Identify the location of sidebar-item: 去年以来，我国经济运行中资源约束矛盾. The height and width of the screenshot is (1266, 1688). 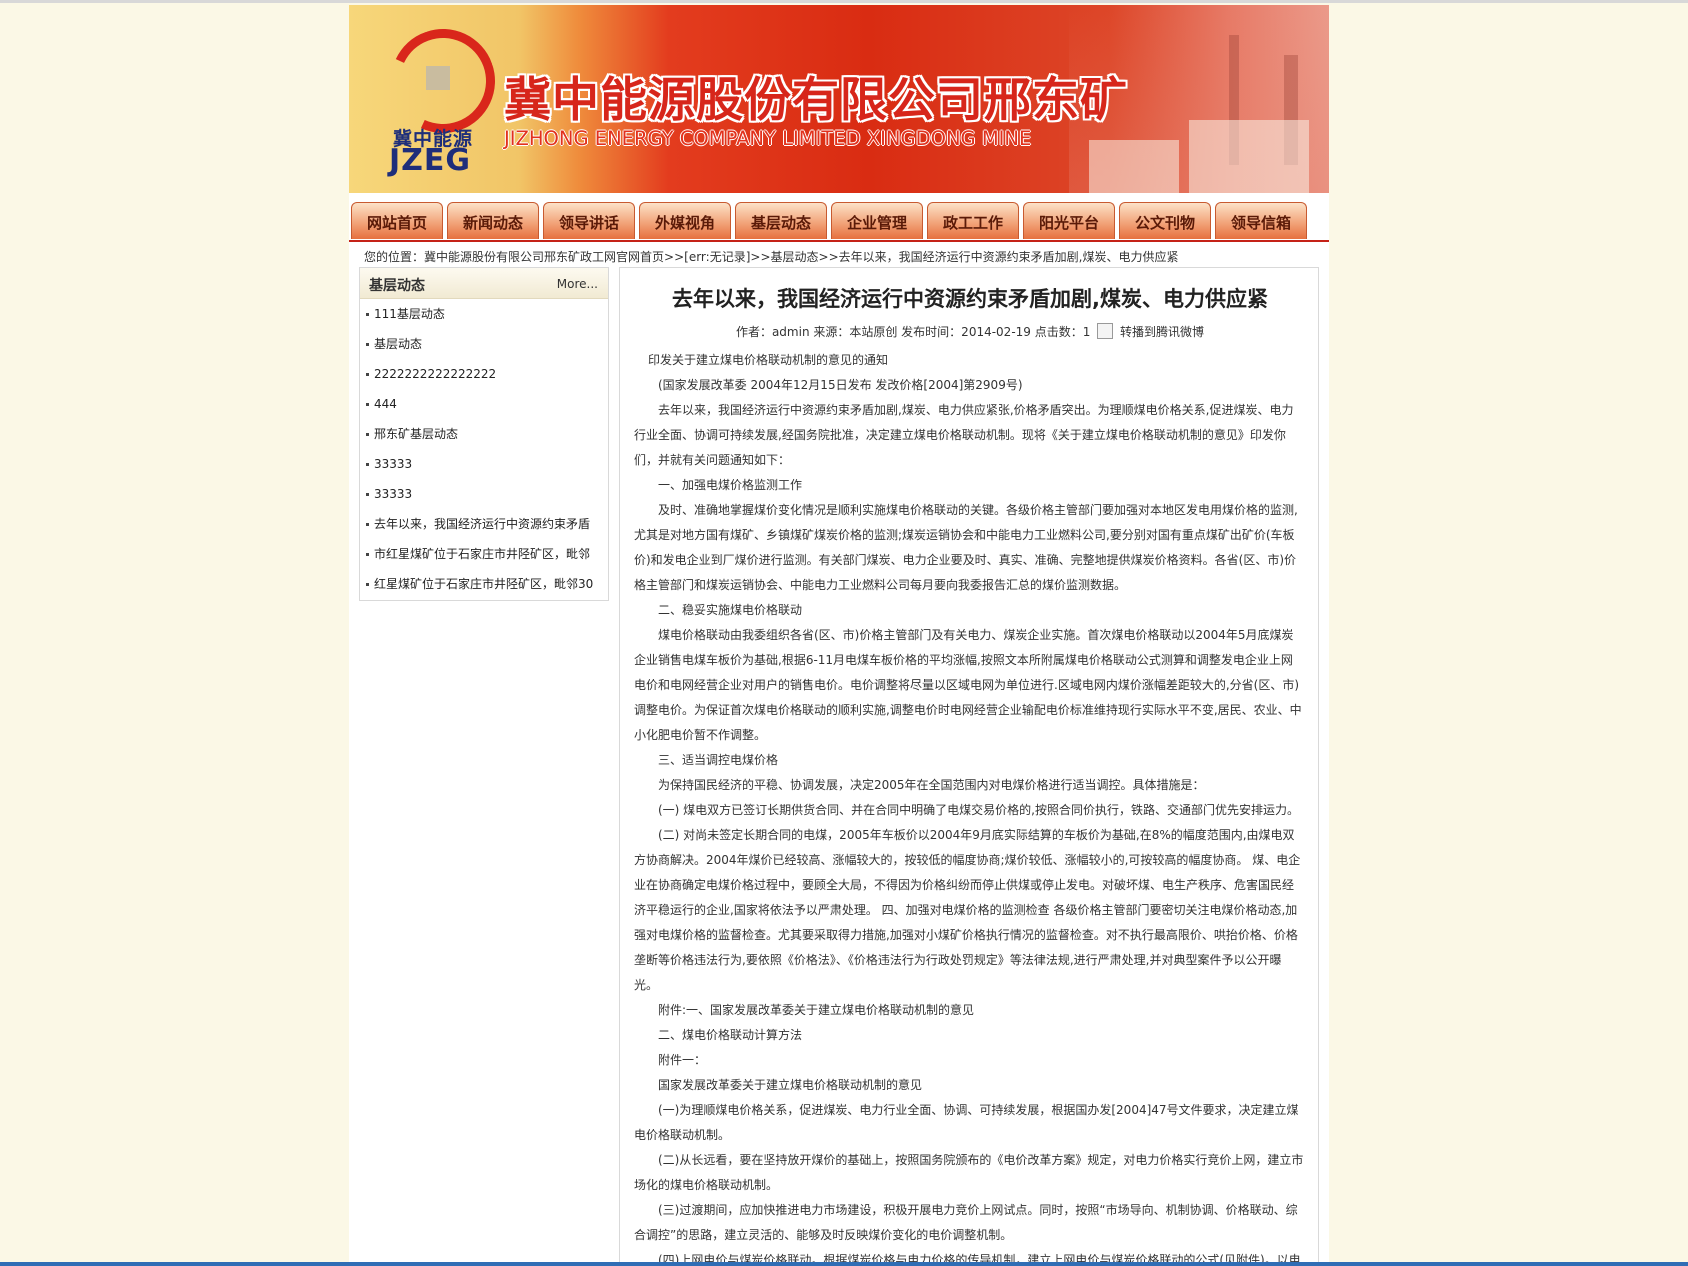
(484, 524).